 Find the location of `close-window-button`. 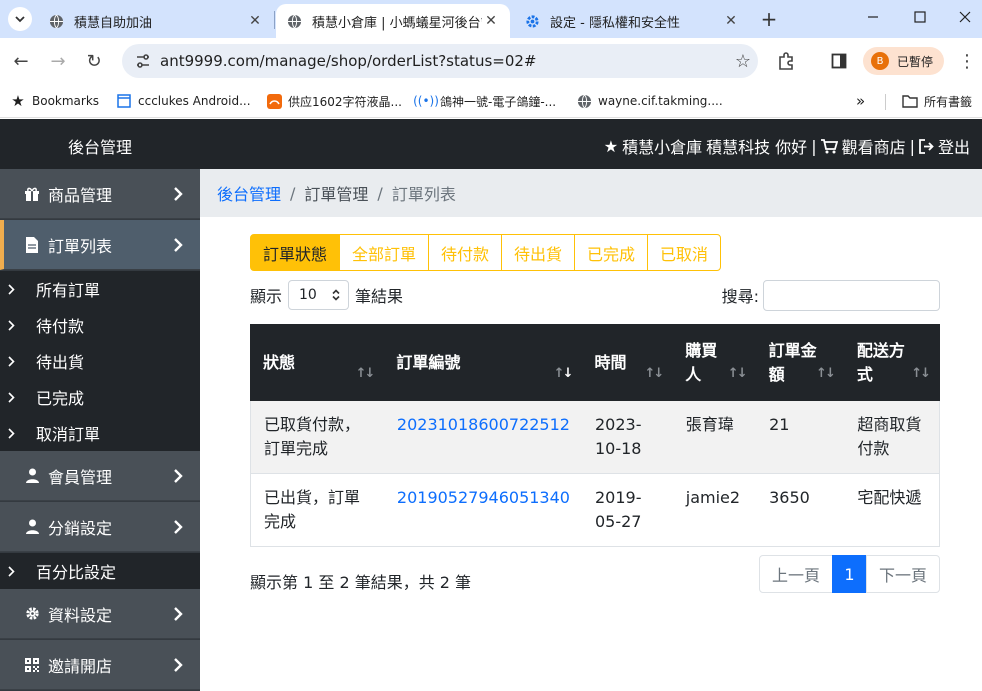

close-window-button is located at coordinates (965, 17).